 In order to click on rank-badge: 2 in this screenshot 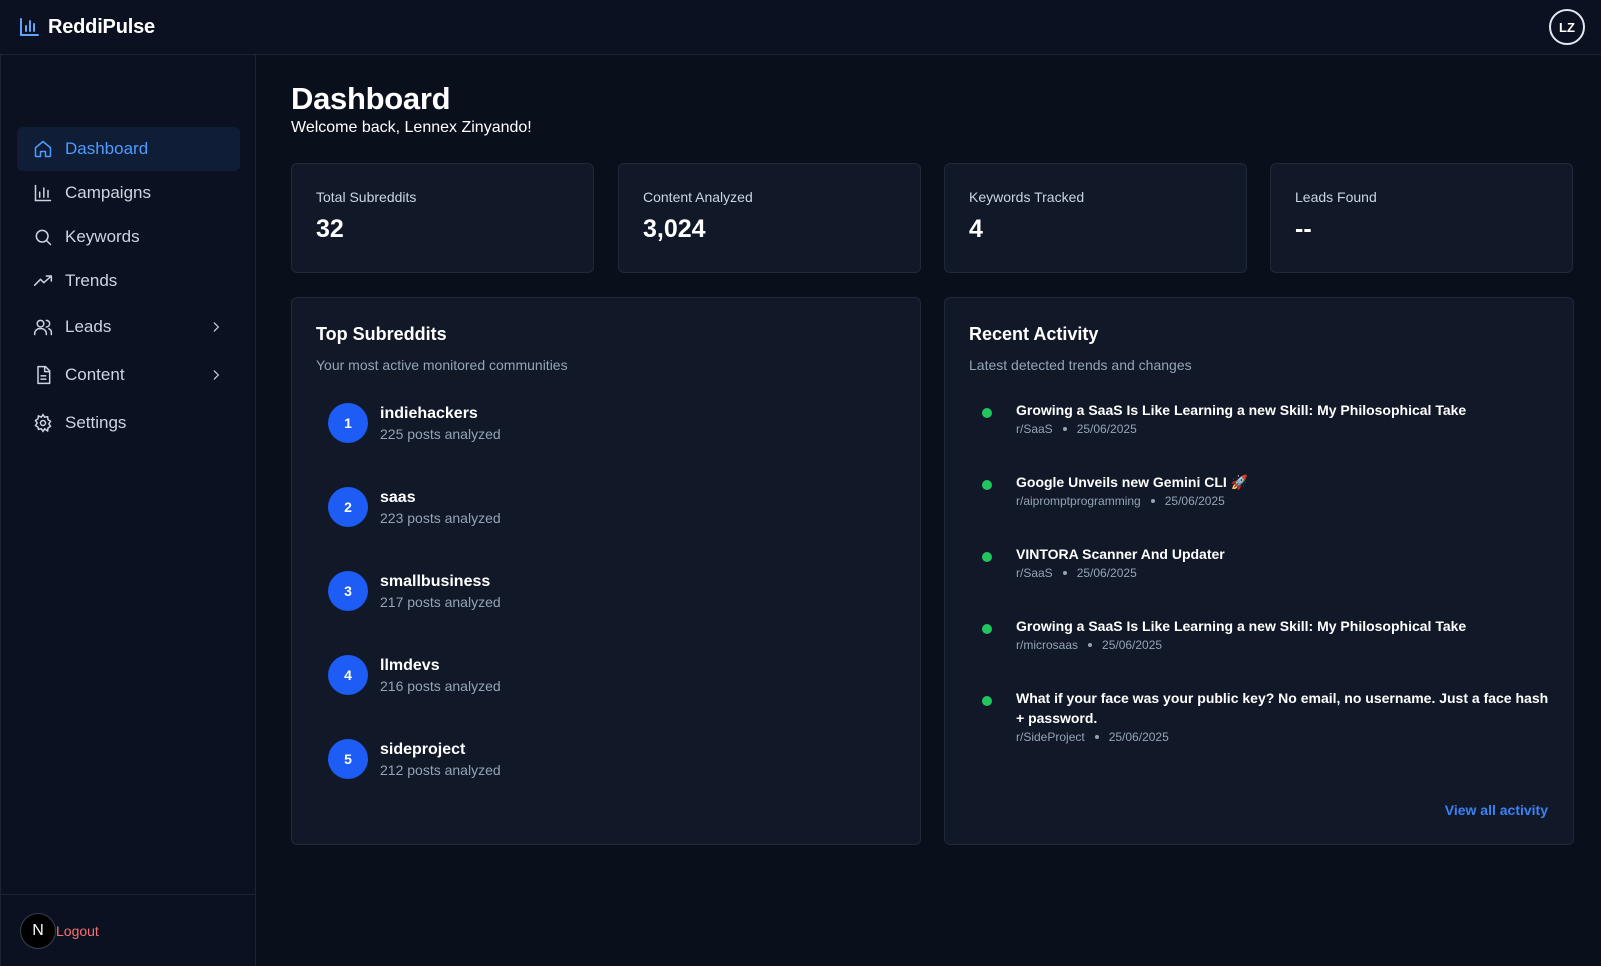, I will do `click(348, 507)`.